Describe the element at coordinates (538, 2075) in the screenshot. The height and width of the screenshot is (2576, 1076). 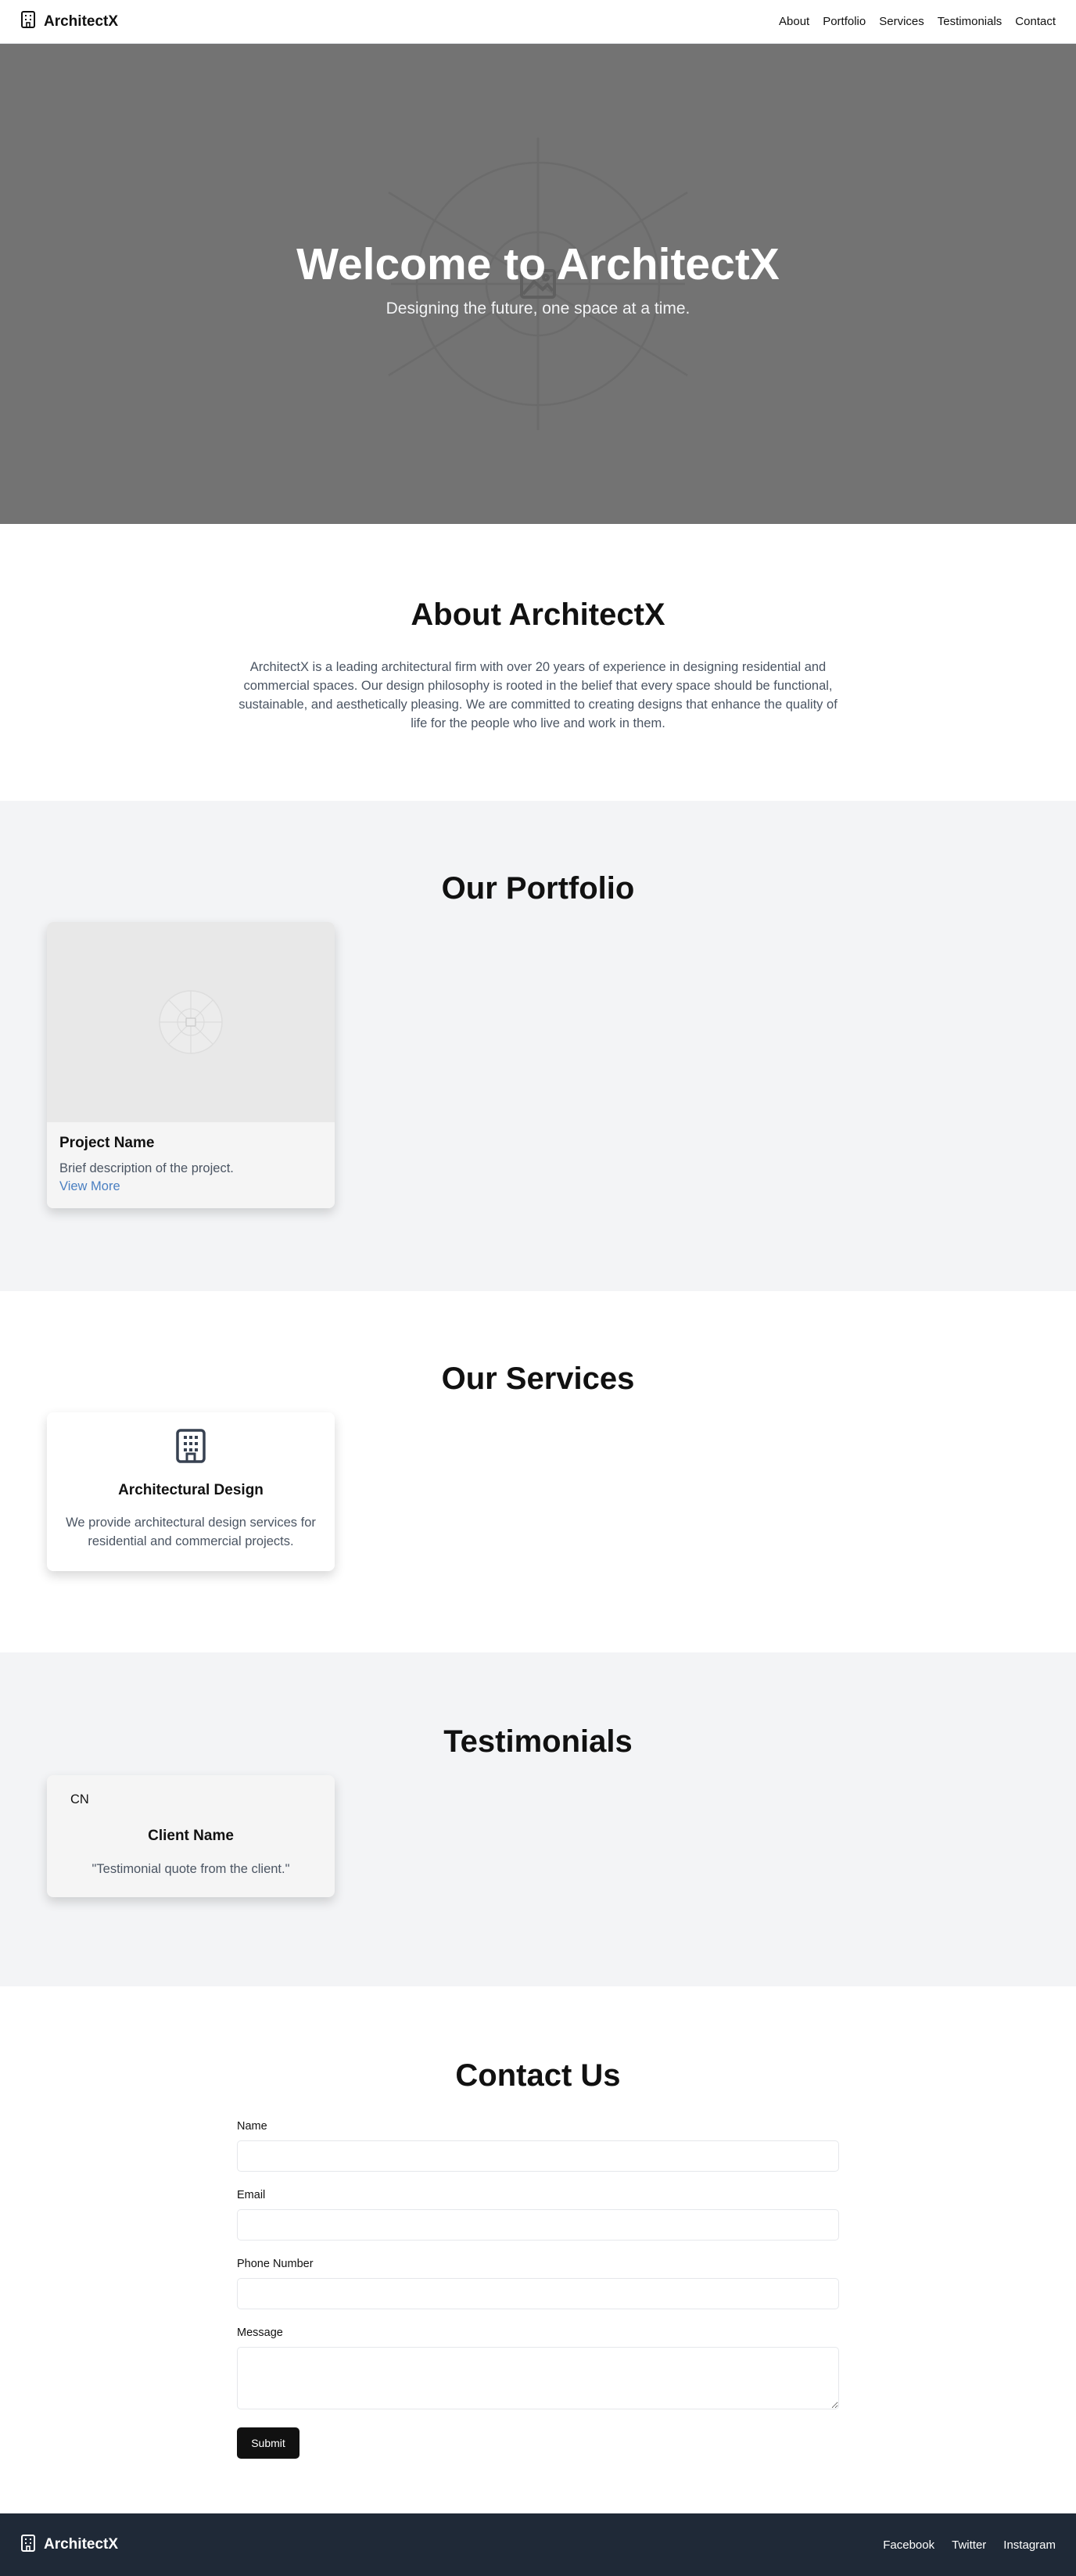
I see `contact-heading: Contact Us` at that location.